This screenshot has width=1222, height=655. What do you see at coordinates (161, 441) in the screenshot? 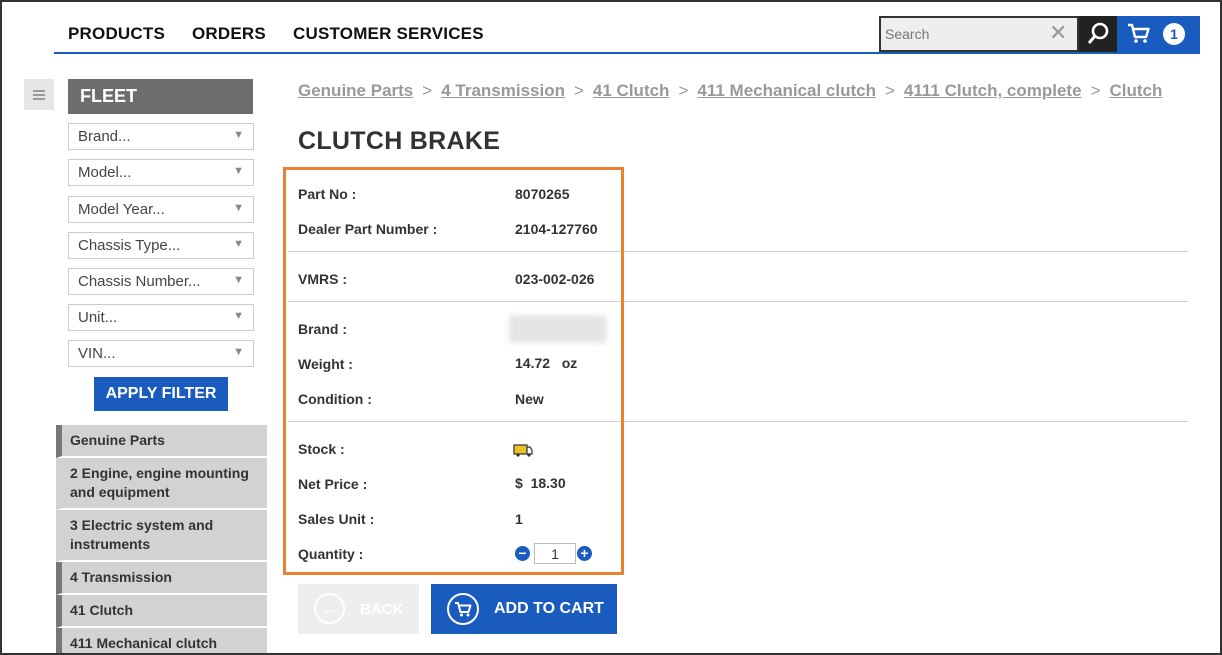
I see `category-item-genuine-parts: Genuine Parts` at bounding box center [161, 441].